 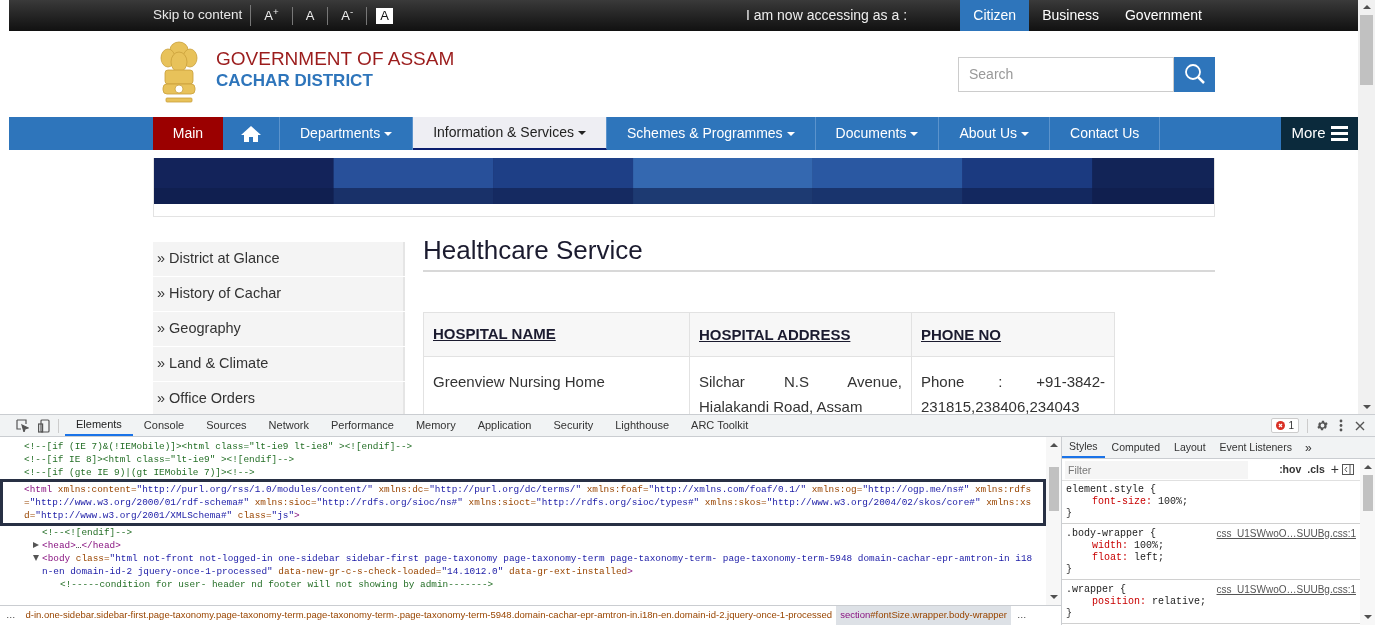 What do you see at coordinates (1290, 469) in the screenshot?
I see `hov-toggle: :hov` at bounding box center [1290, 469].